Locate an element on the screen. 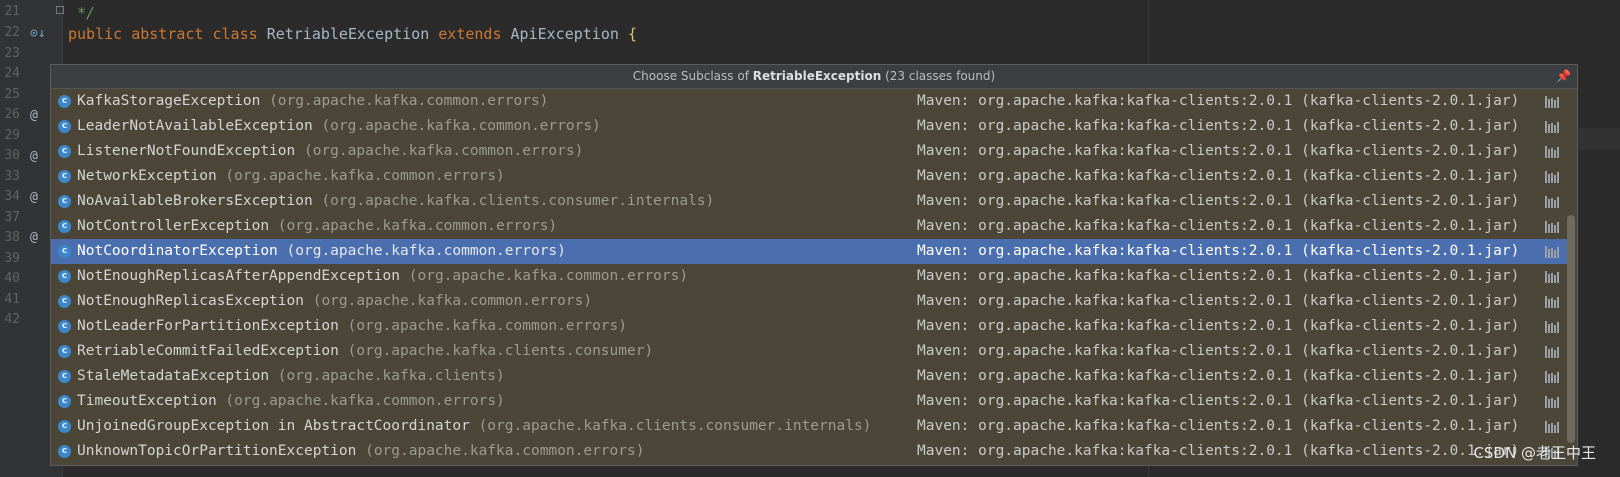 The height and width of the screenshot is (477, 1620). line-number: 39 is located at coordinates (12, 258).